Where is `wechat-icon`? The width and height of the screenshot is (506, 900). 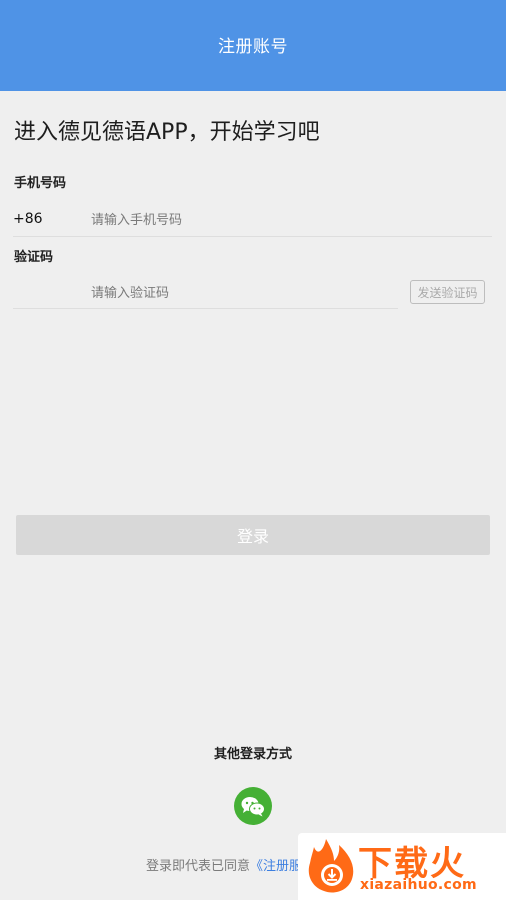
wechat-icon is located at coordinates (253, 807).